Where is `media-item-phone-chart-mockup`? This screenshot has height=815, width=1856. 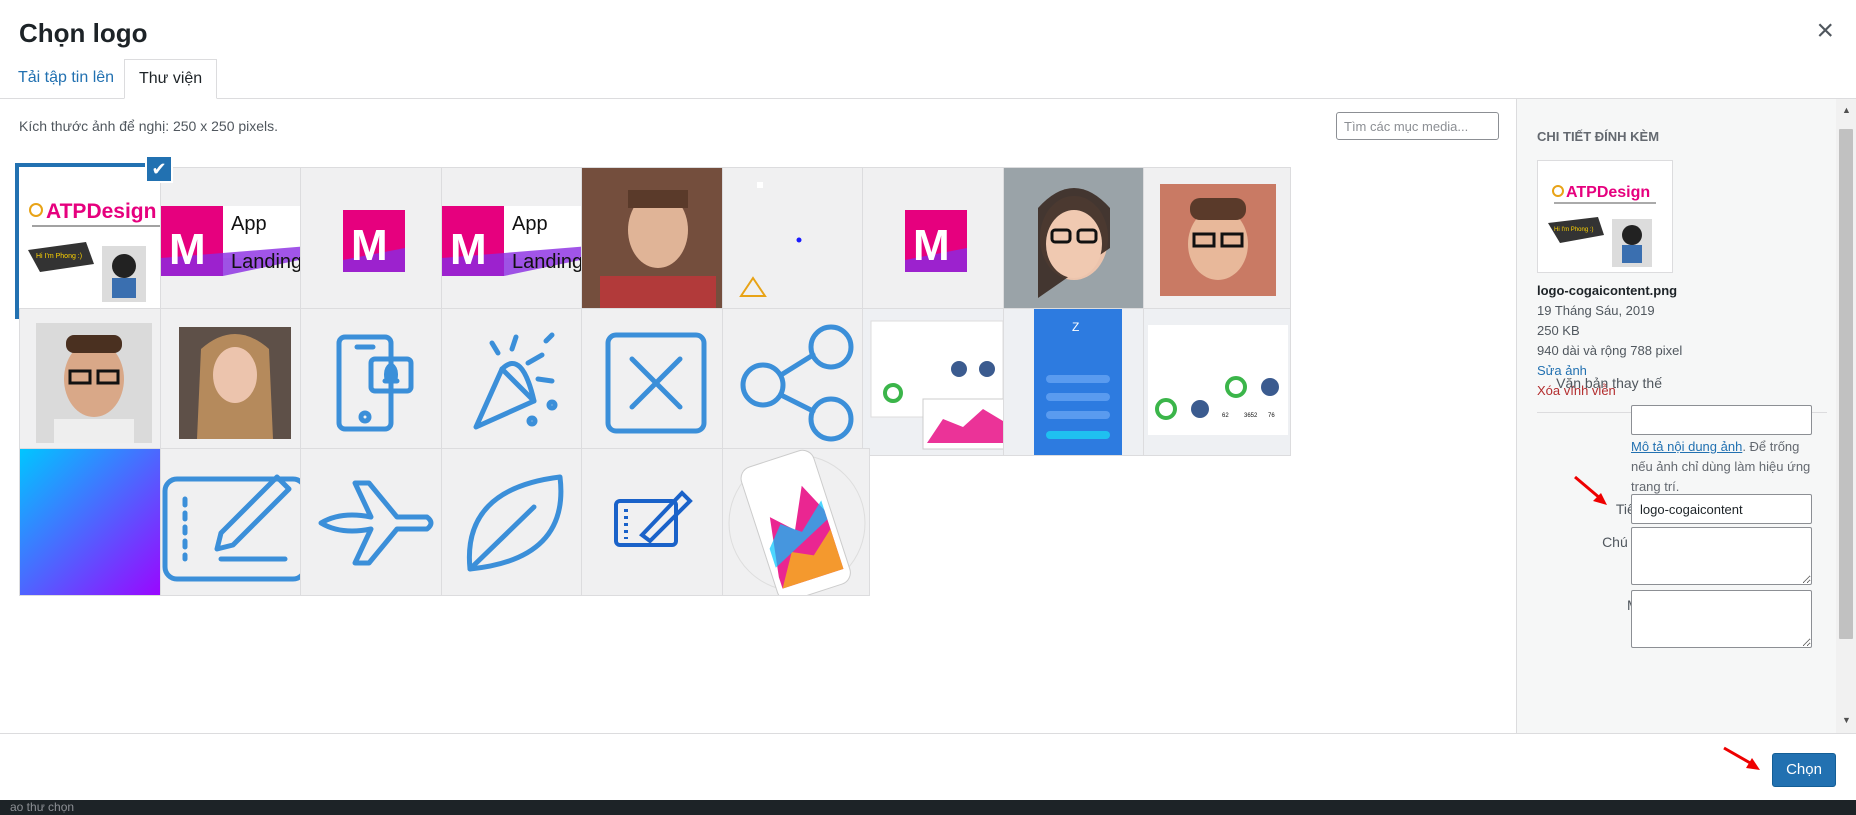
media-item-phone-chart-mockup is located at coordinates (795, 522).